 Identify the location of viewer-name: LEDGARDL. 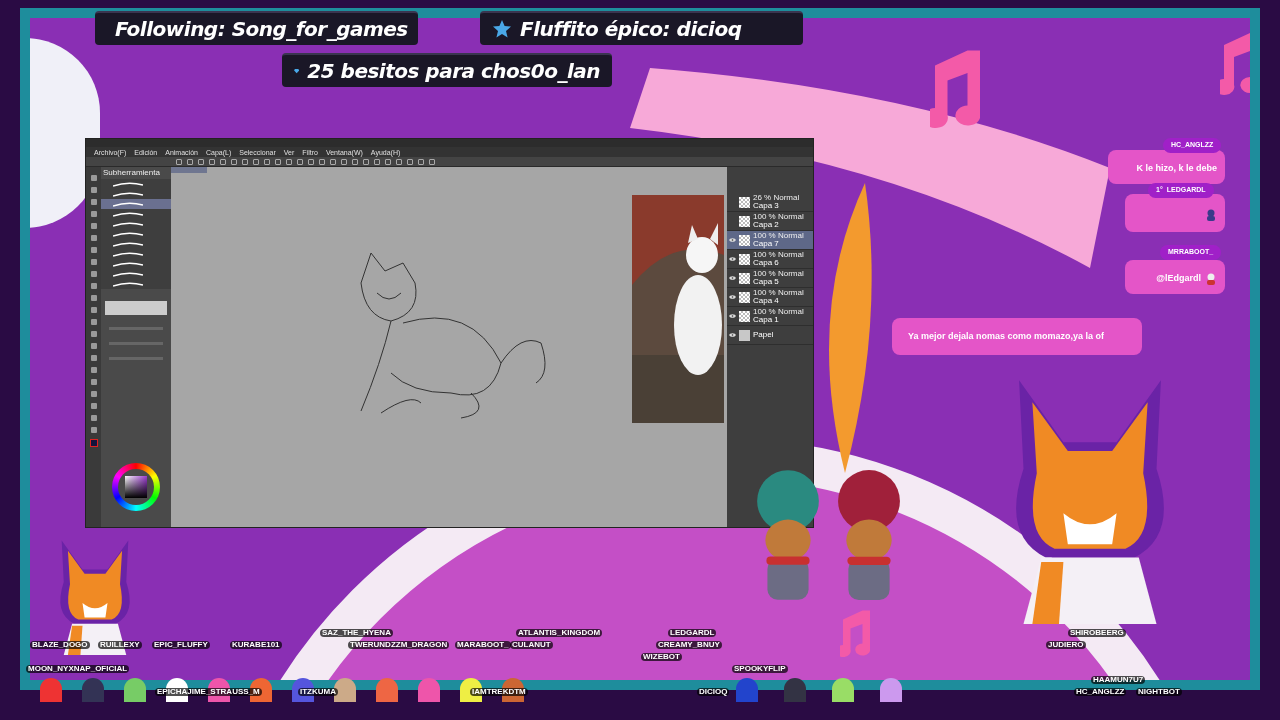
(692, 633).